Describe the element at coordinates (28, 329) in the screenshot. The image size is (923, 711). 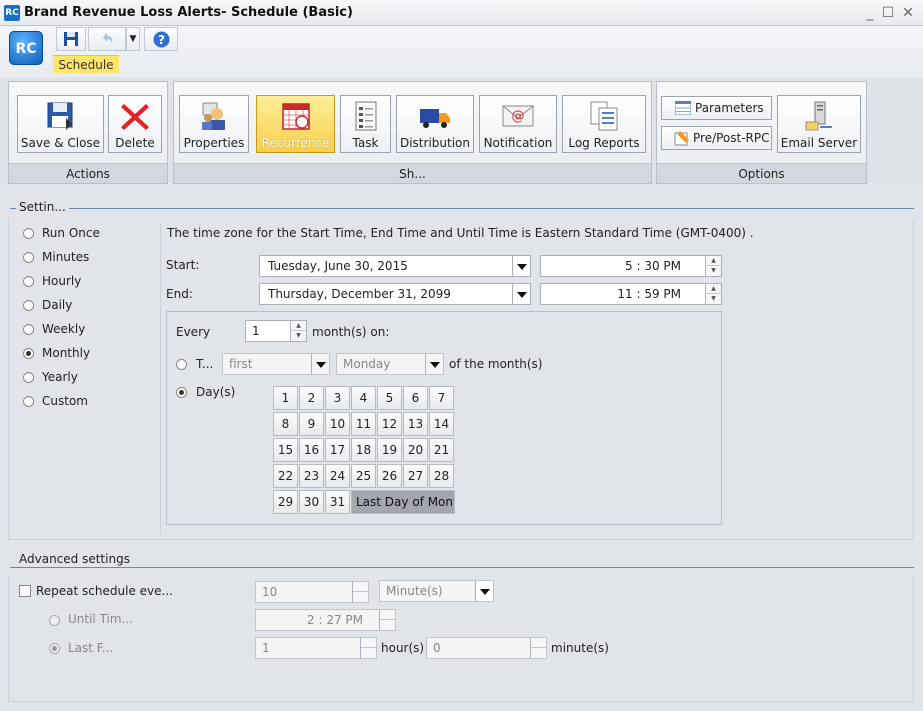
I see `frequency-radio-weekly` at that location.